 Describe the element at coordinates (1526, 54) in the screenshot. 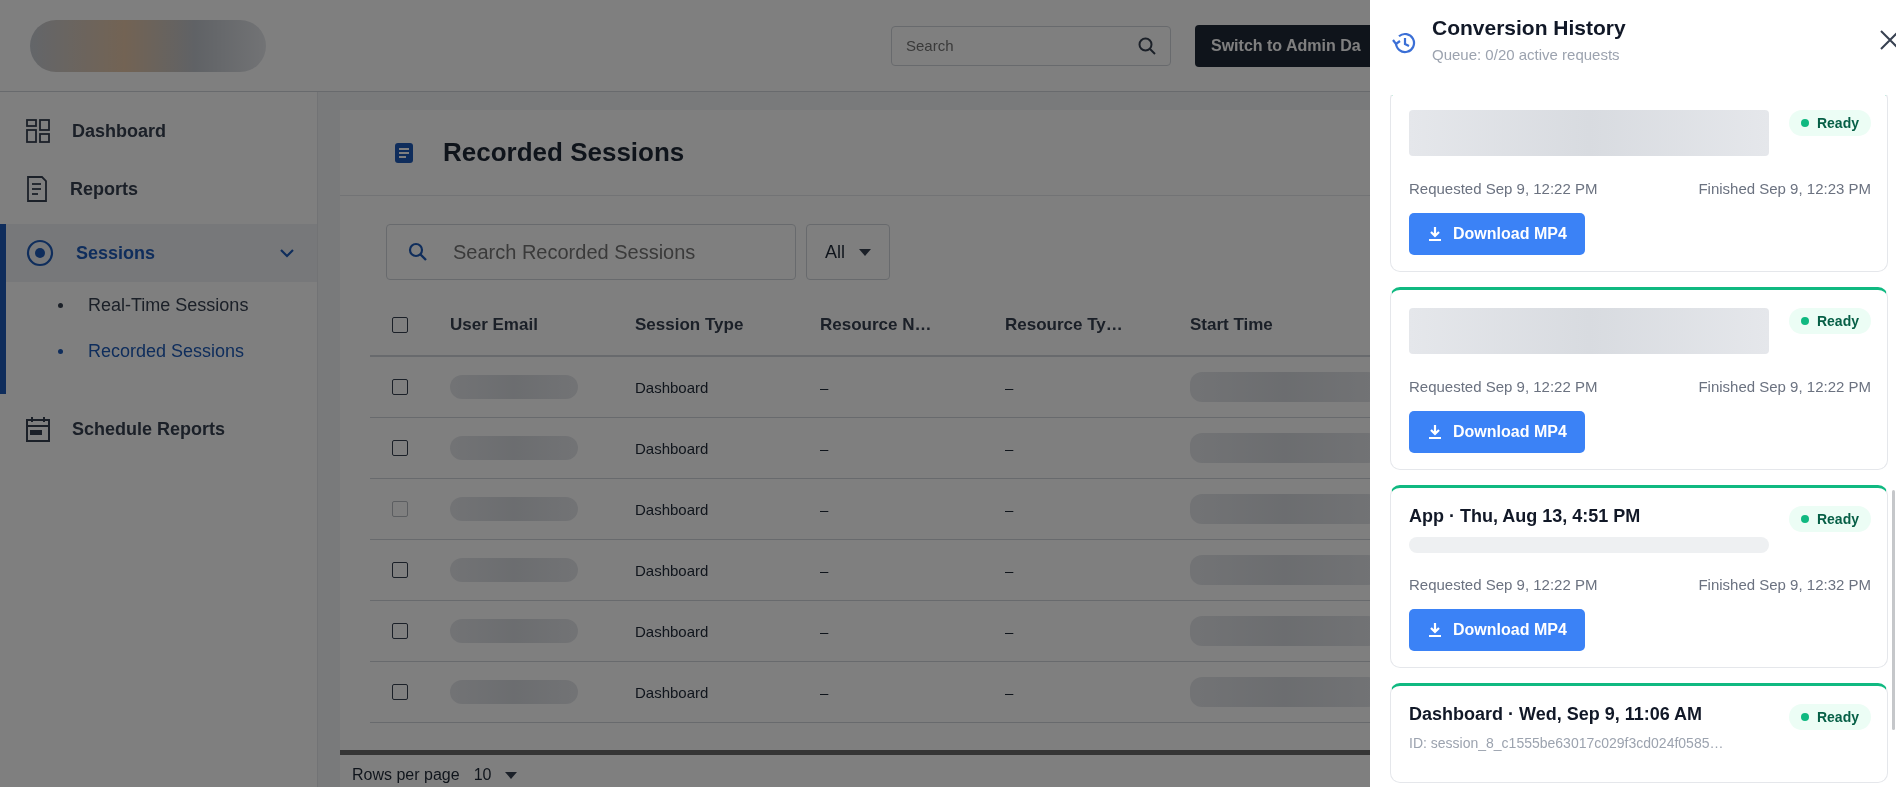

I see `queue-status: Queue: 0/20 active requests` at that location.